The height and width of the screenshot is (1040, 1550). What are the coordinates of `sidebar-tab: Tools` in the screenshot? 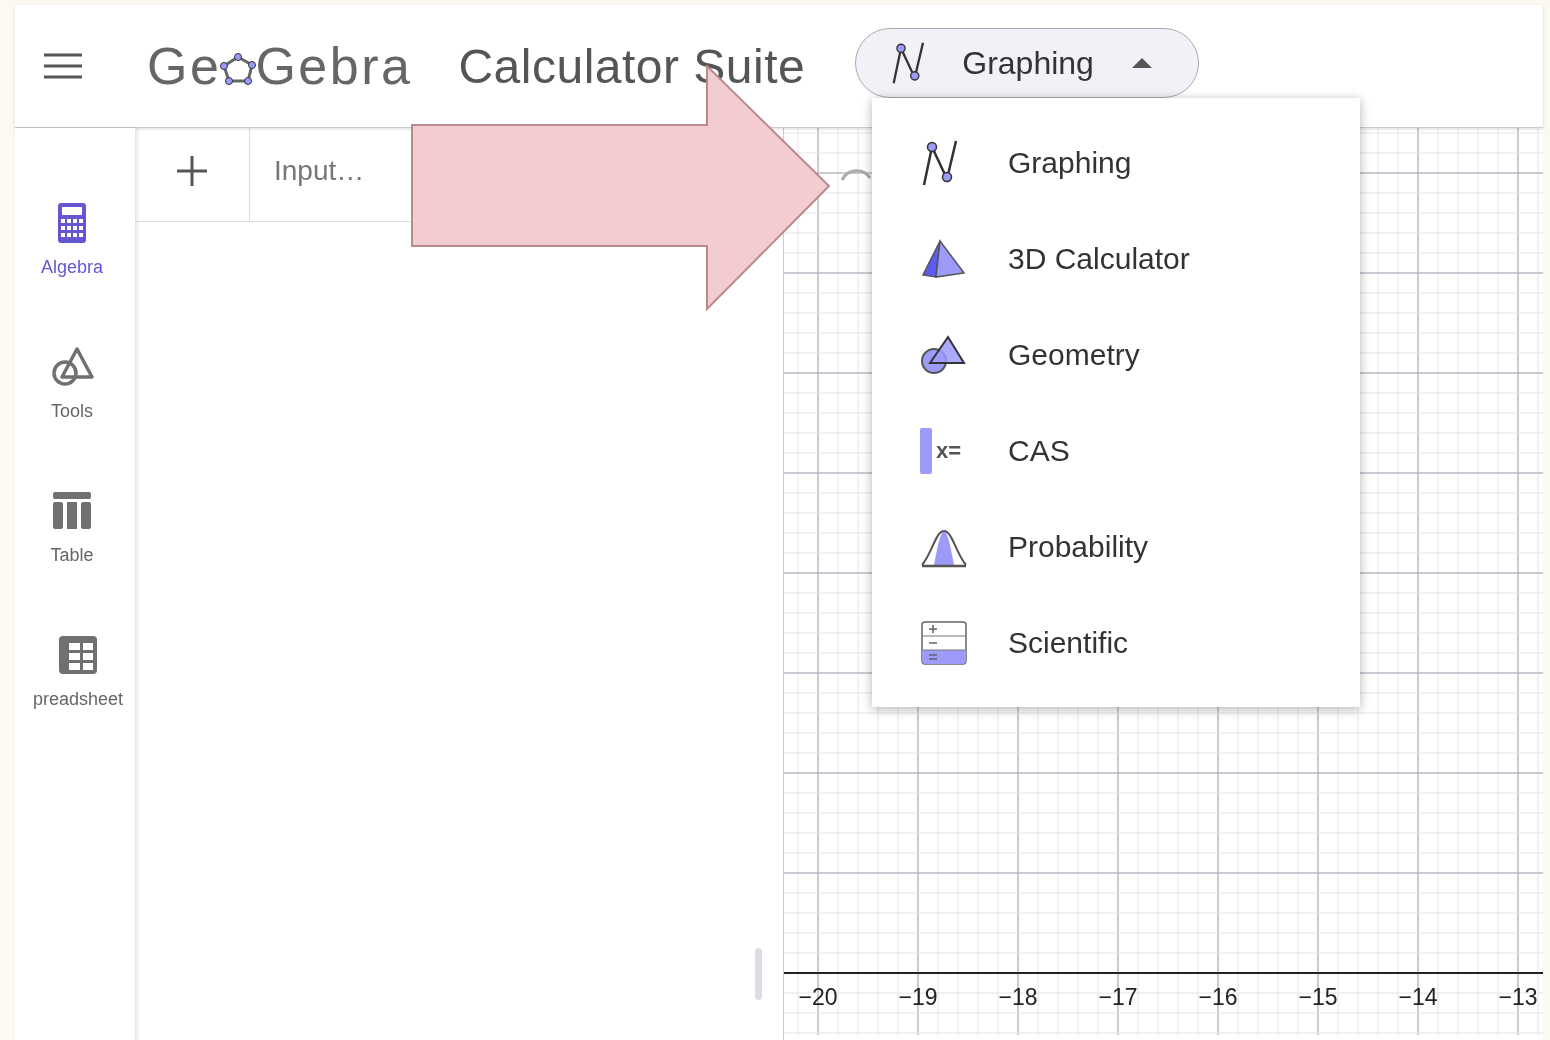 It's located at (73, 417).